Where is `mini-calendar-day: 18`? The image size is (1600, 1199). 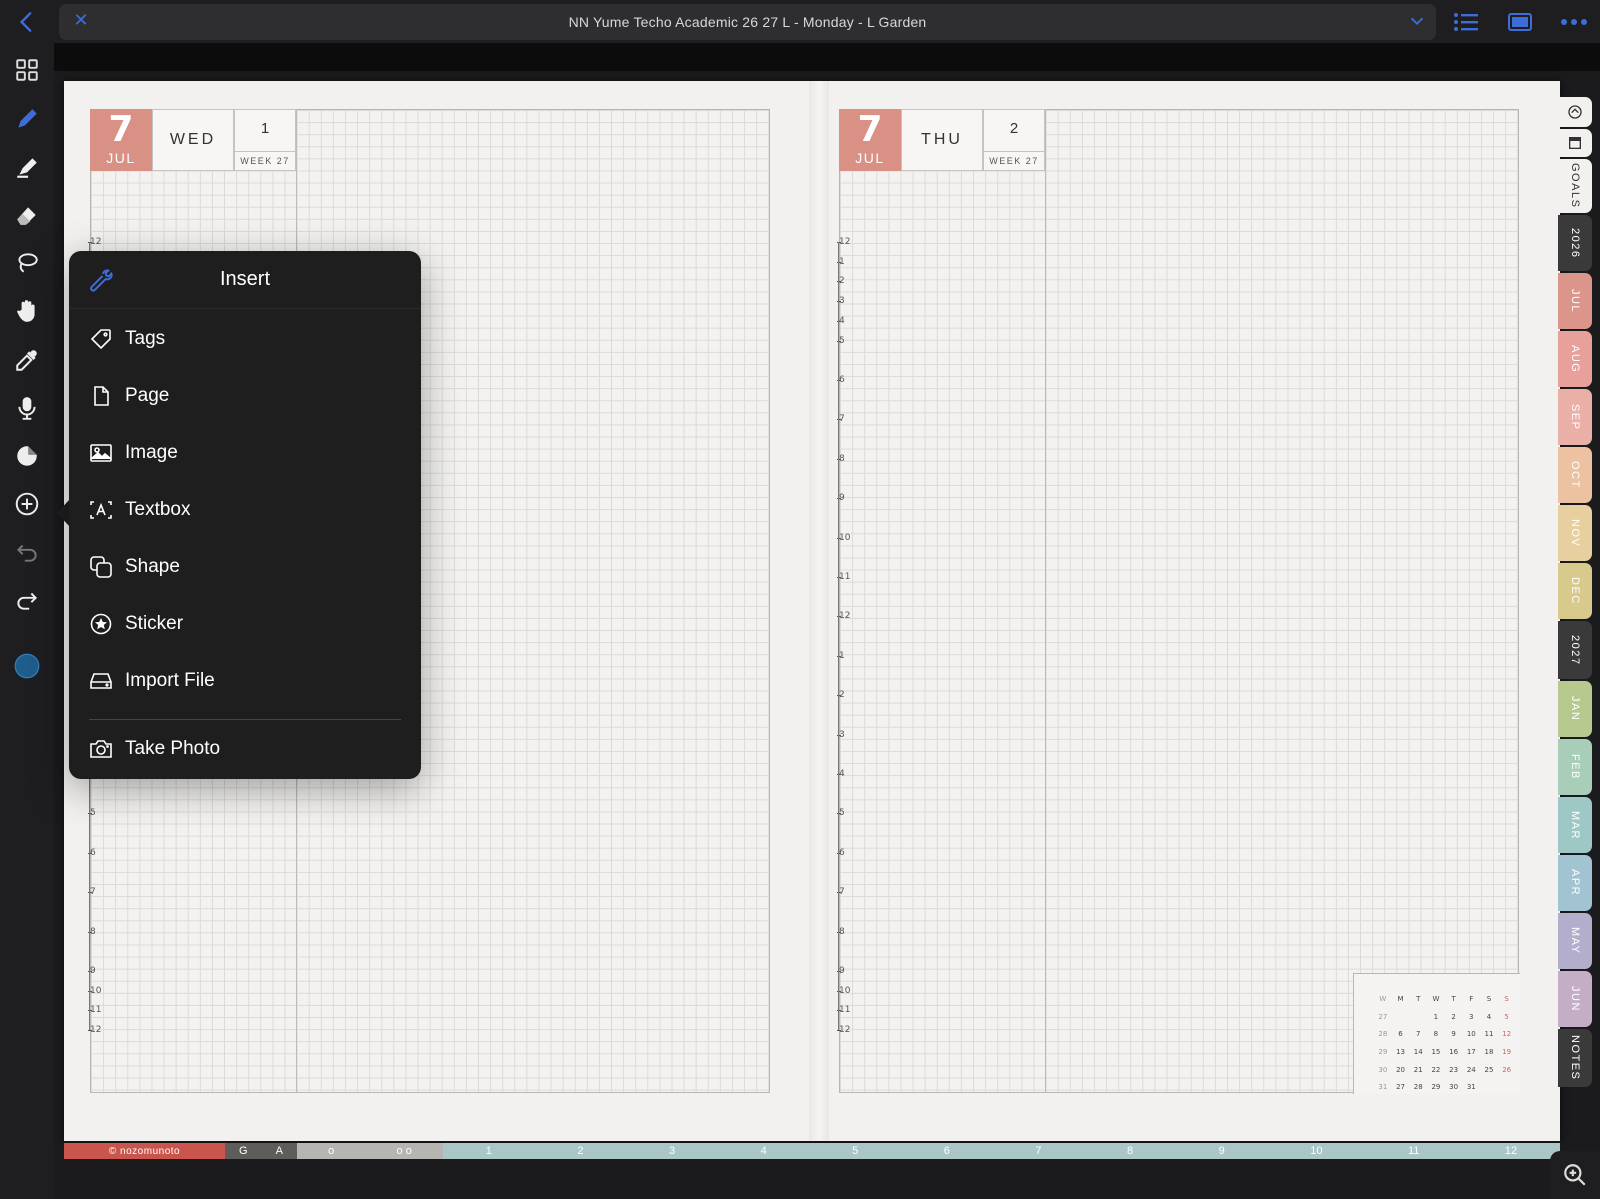 mini-calendar-day: 18 is located at coordinates (1489, 1052).